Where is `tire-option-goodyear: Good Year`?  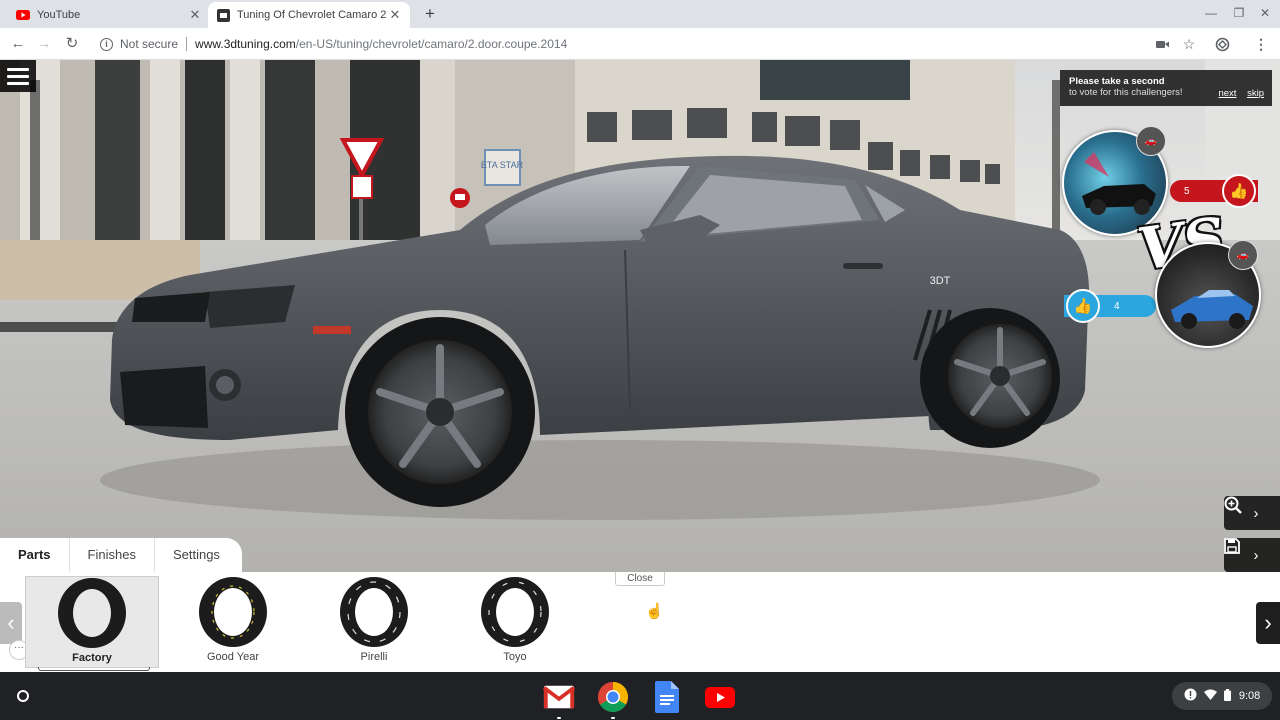 tire-option-goodyear: Good Year is located at coordinates (233, 622).